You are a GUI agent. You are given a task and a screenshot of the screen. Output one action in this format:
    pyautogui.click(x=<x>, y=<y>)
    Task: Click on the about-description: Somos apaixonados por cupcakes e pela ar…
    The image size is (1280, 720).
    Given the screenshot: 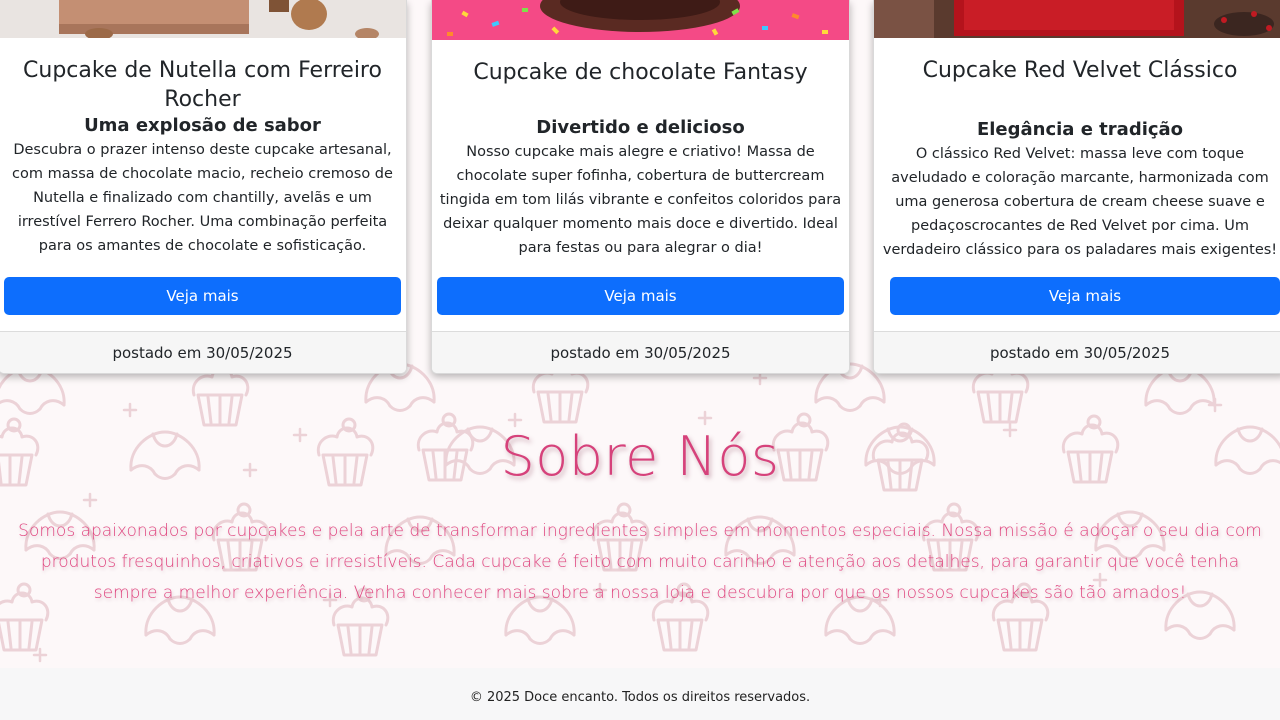 What is the action you would take?
    pyautogui.click(x=640, y=562)
    